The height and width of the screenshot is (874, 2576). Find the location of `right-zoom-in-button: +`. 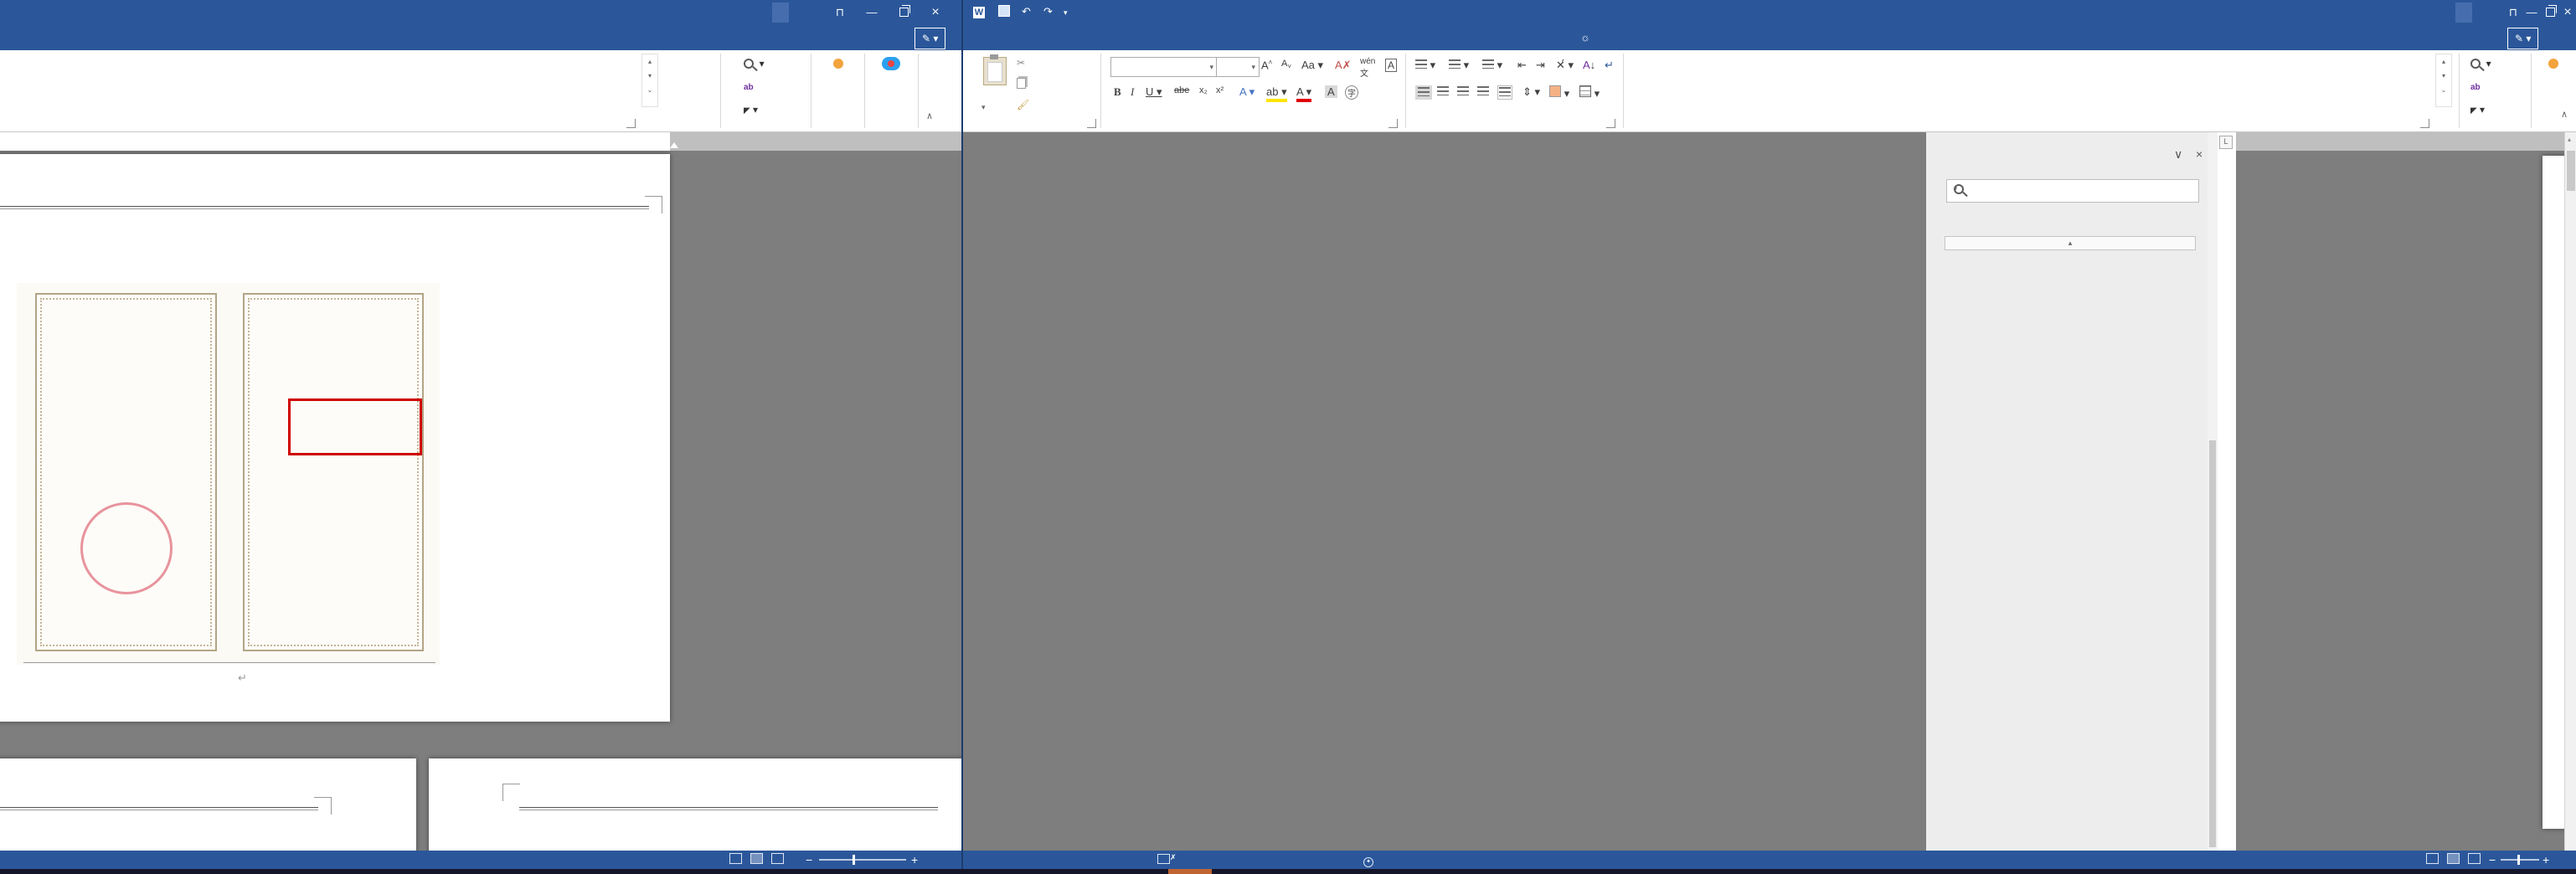

right-zoom-in-button: + is located at coordinates (2546, 860).